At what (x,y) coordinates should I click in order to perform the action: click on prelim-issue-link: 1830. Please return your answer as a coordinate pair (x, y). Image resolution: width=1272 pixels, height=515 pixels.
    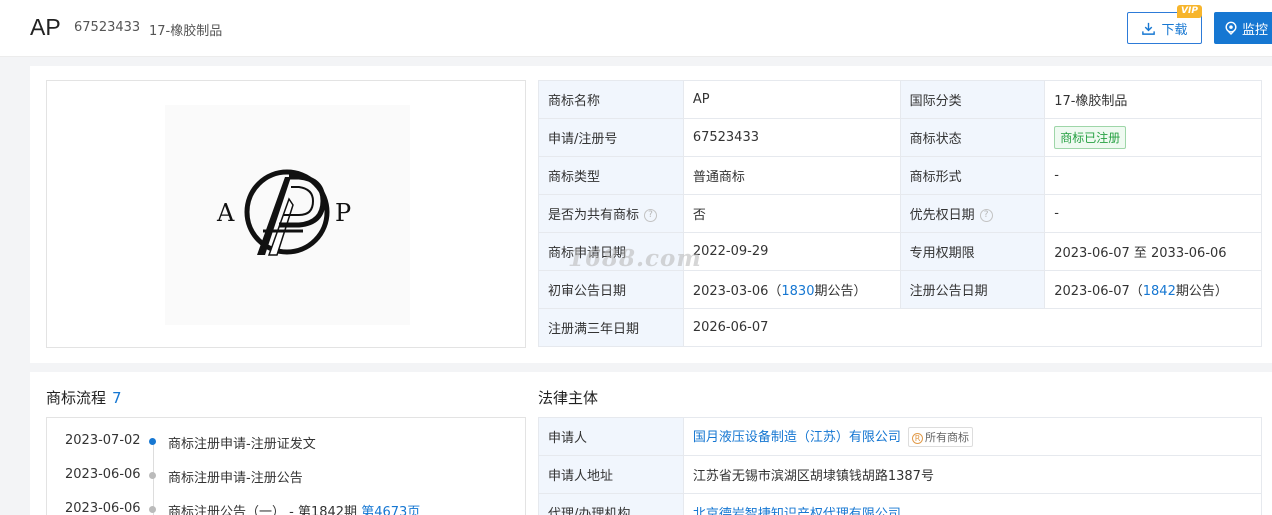
    Looking at the image, I should click on (797, 291).